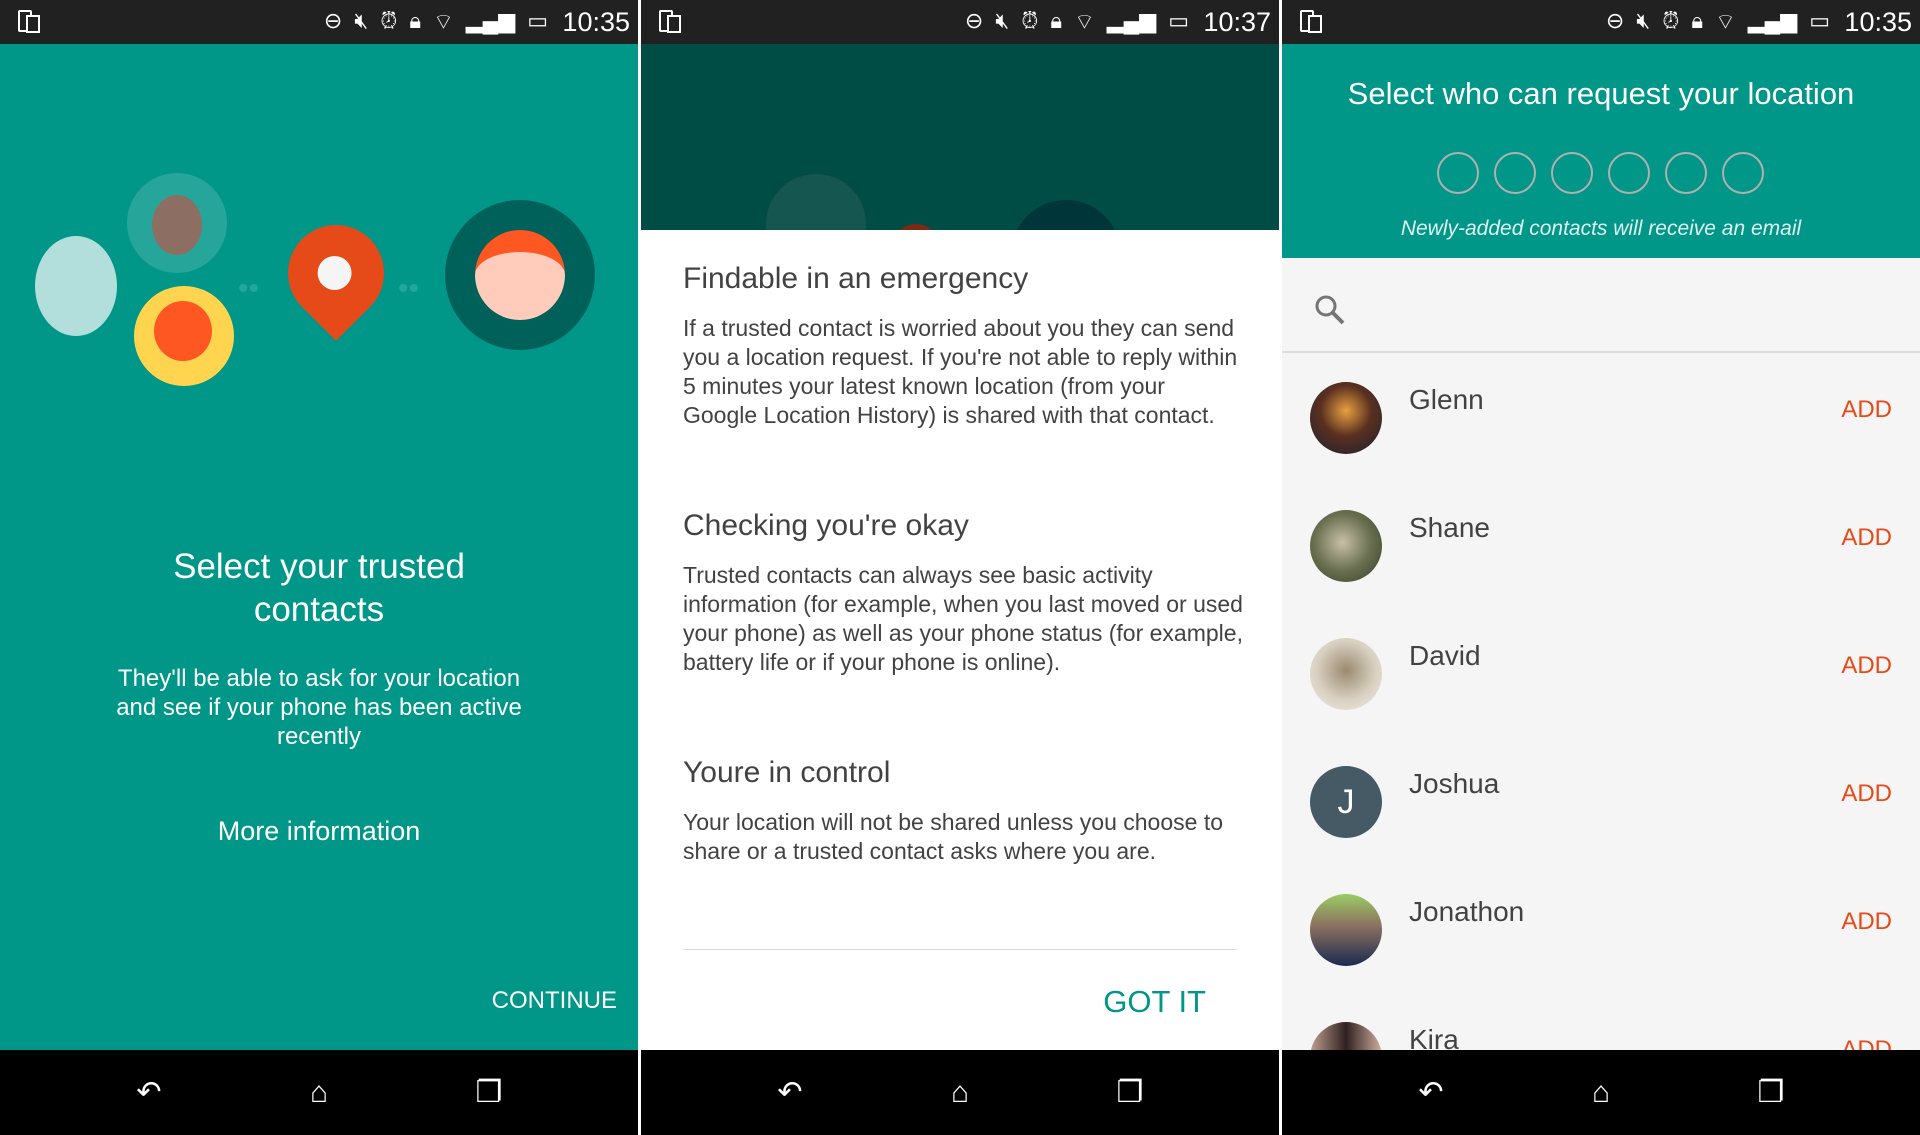  What do you see at coordinates (1154, 1002) in the screenshot?
I see `got-it-button: GOT IT` at bounding box center [1154, 1002].